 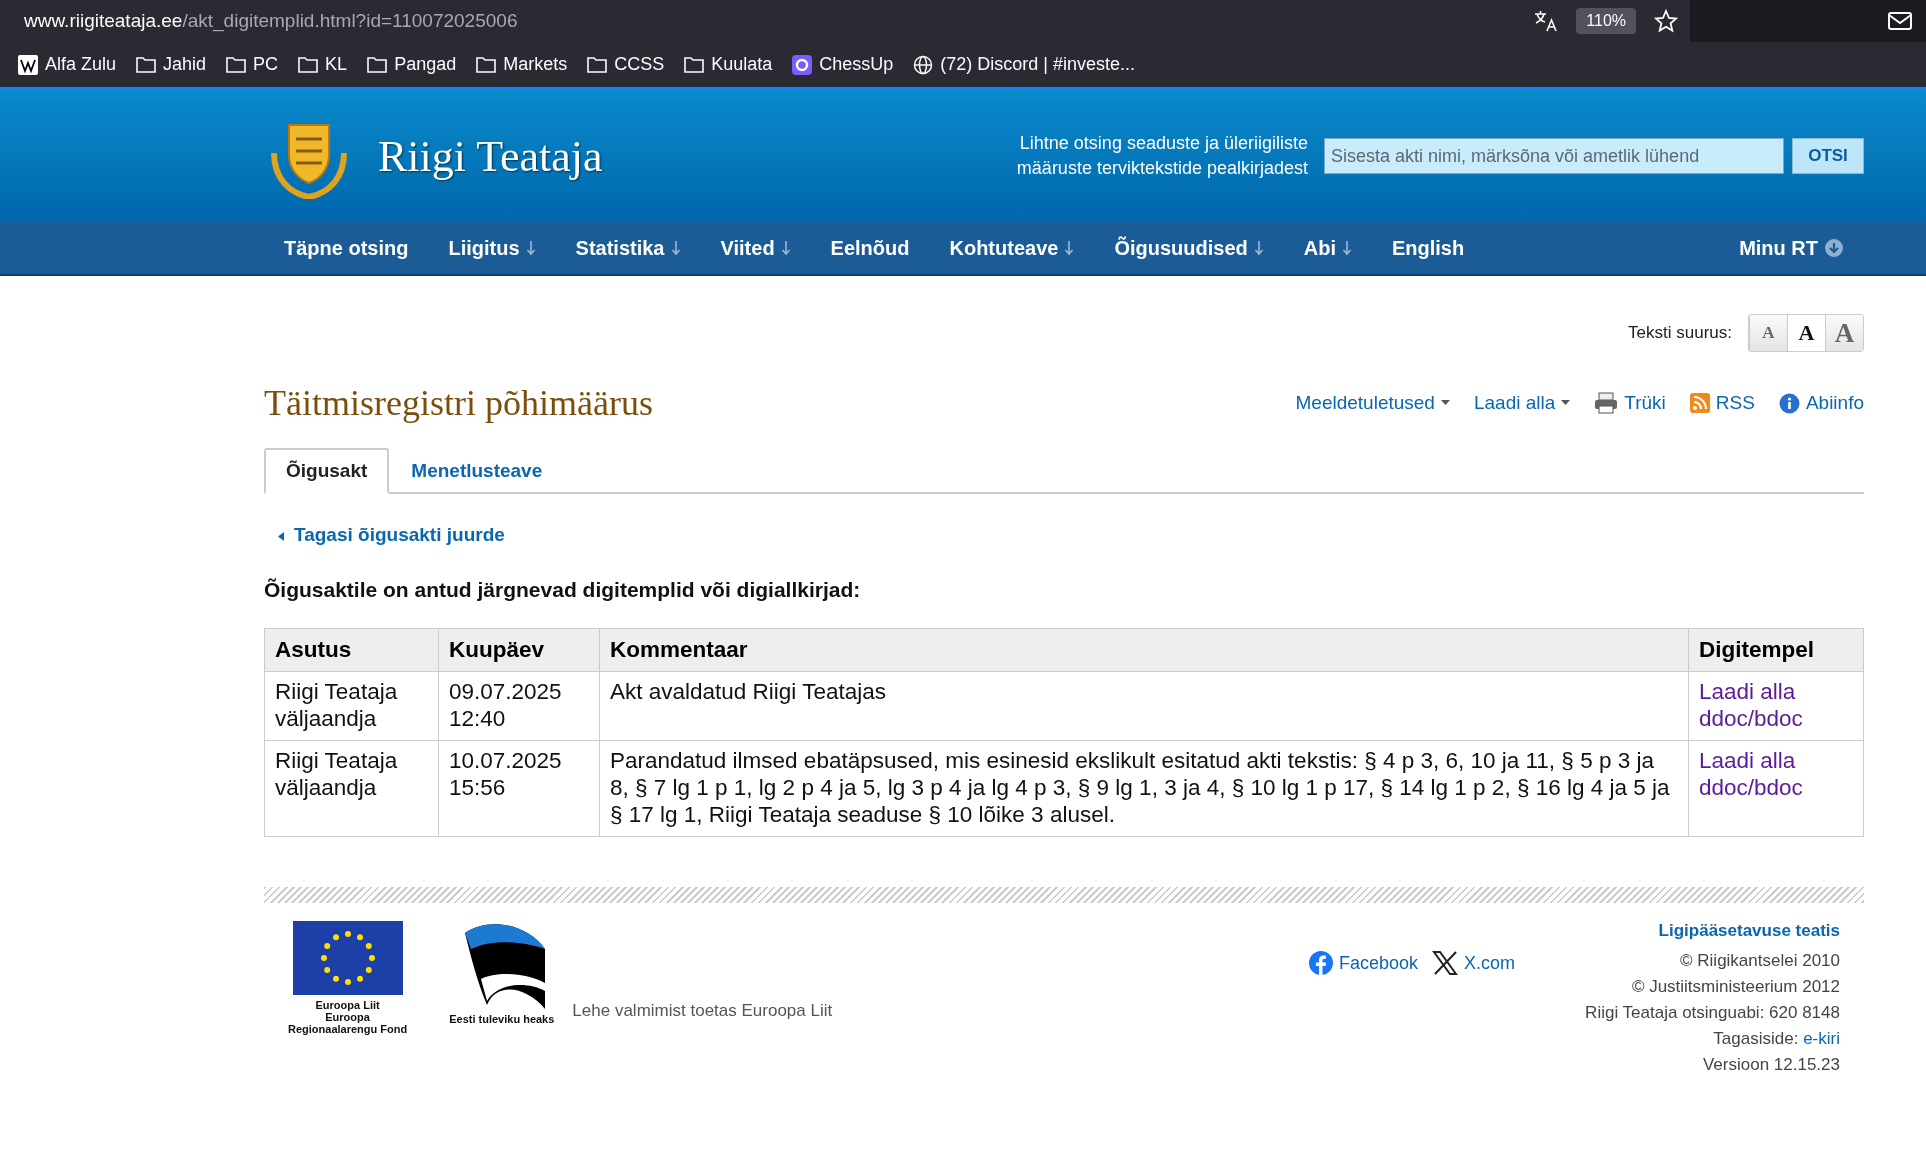 What do you see at coordinates (477, 471) in the screenshot?
I see `tab: Menetlusteave` at bounding box center [477, 471].